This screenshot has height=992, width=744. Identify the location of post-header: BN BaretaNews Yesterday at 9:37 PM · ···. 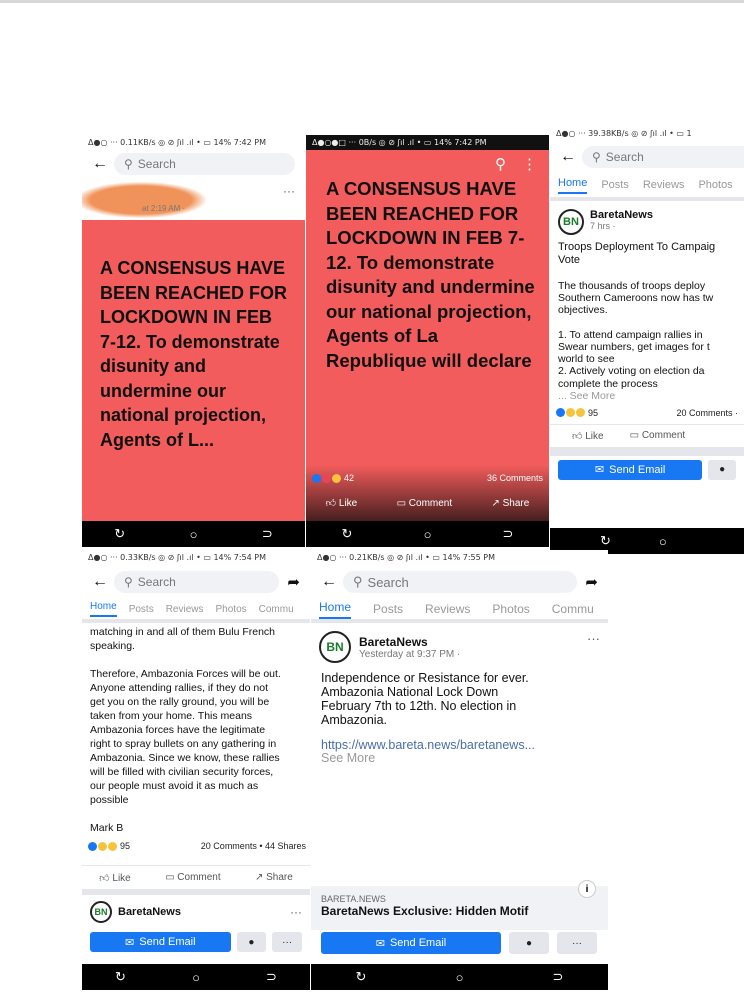
(459, 645).